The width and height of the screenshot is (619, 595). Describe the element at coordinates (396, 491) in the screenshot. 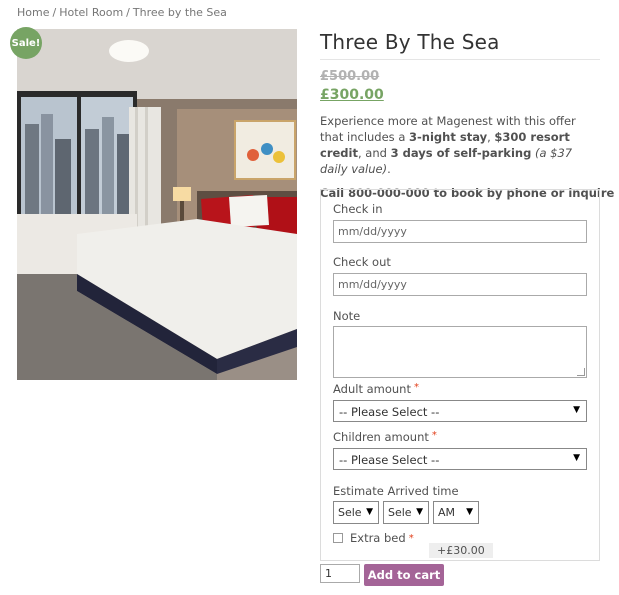

I see `arrival-time-label: Estimate Arrived time` at that location.